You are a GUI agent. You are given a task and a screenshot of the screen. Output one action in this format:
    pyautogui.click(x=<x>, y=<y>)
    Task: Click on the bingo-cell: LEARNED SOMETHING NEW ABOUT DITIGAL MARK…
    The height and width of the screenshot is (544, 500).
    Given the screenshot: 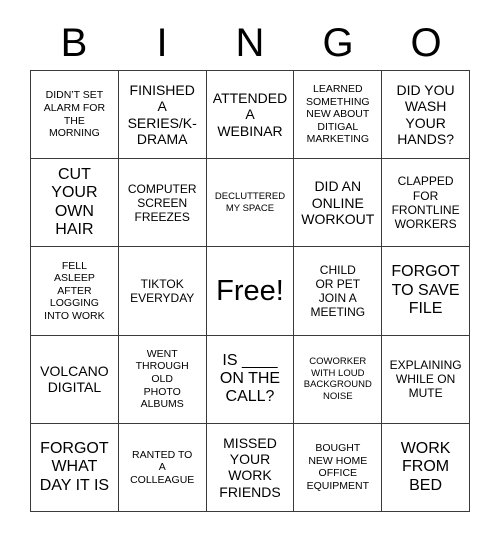 What is the action you would take?
    pyautogui.click(x=338, y=115)
    